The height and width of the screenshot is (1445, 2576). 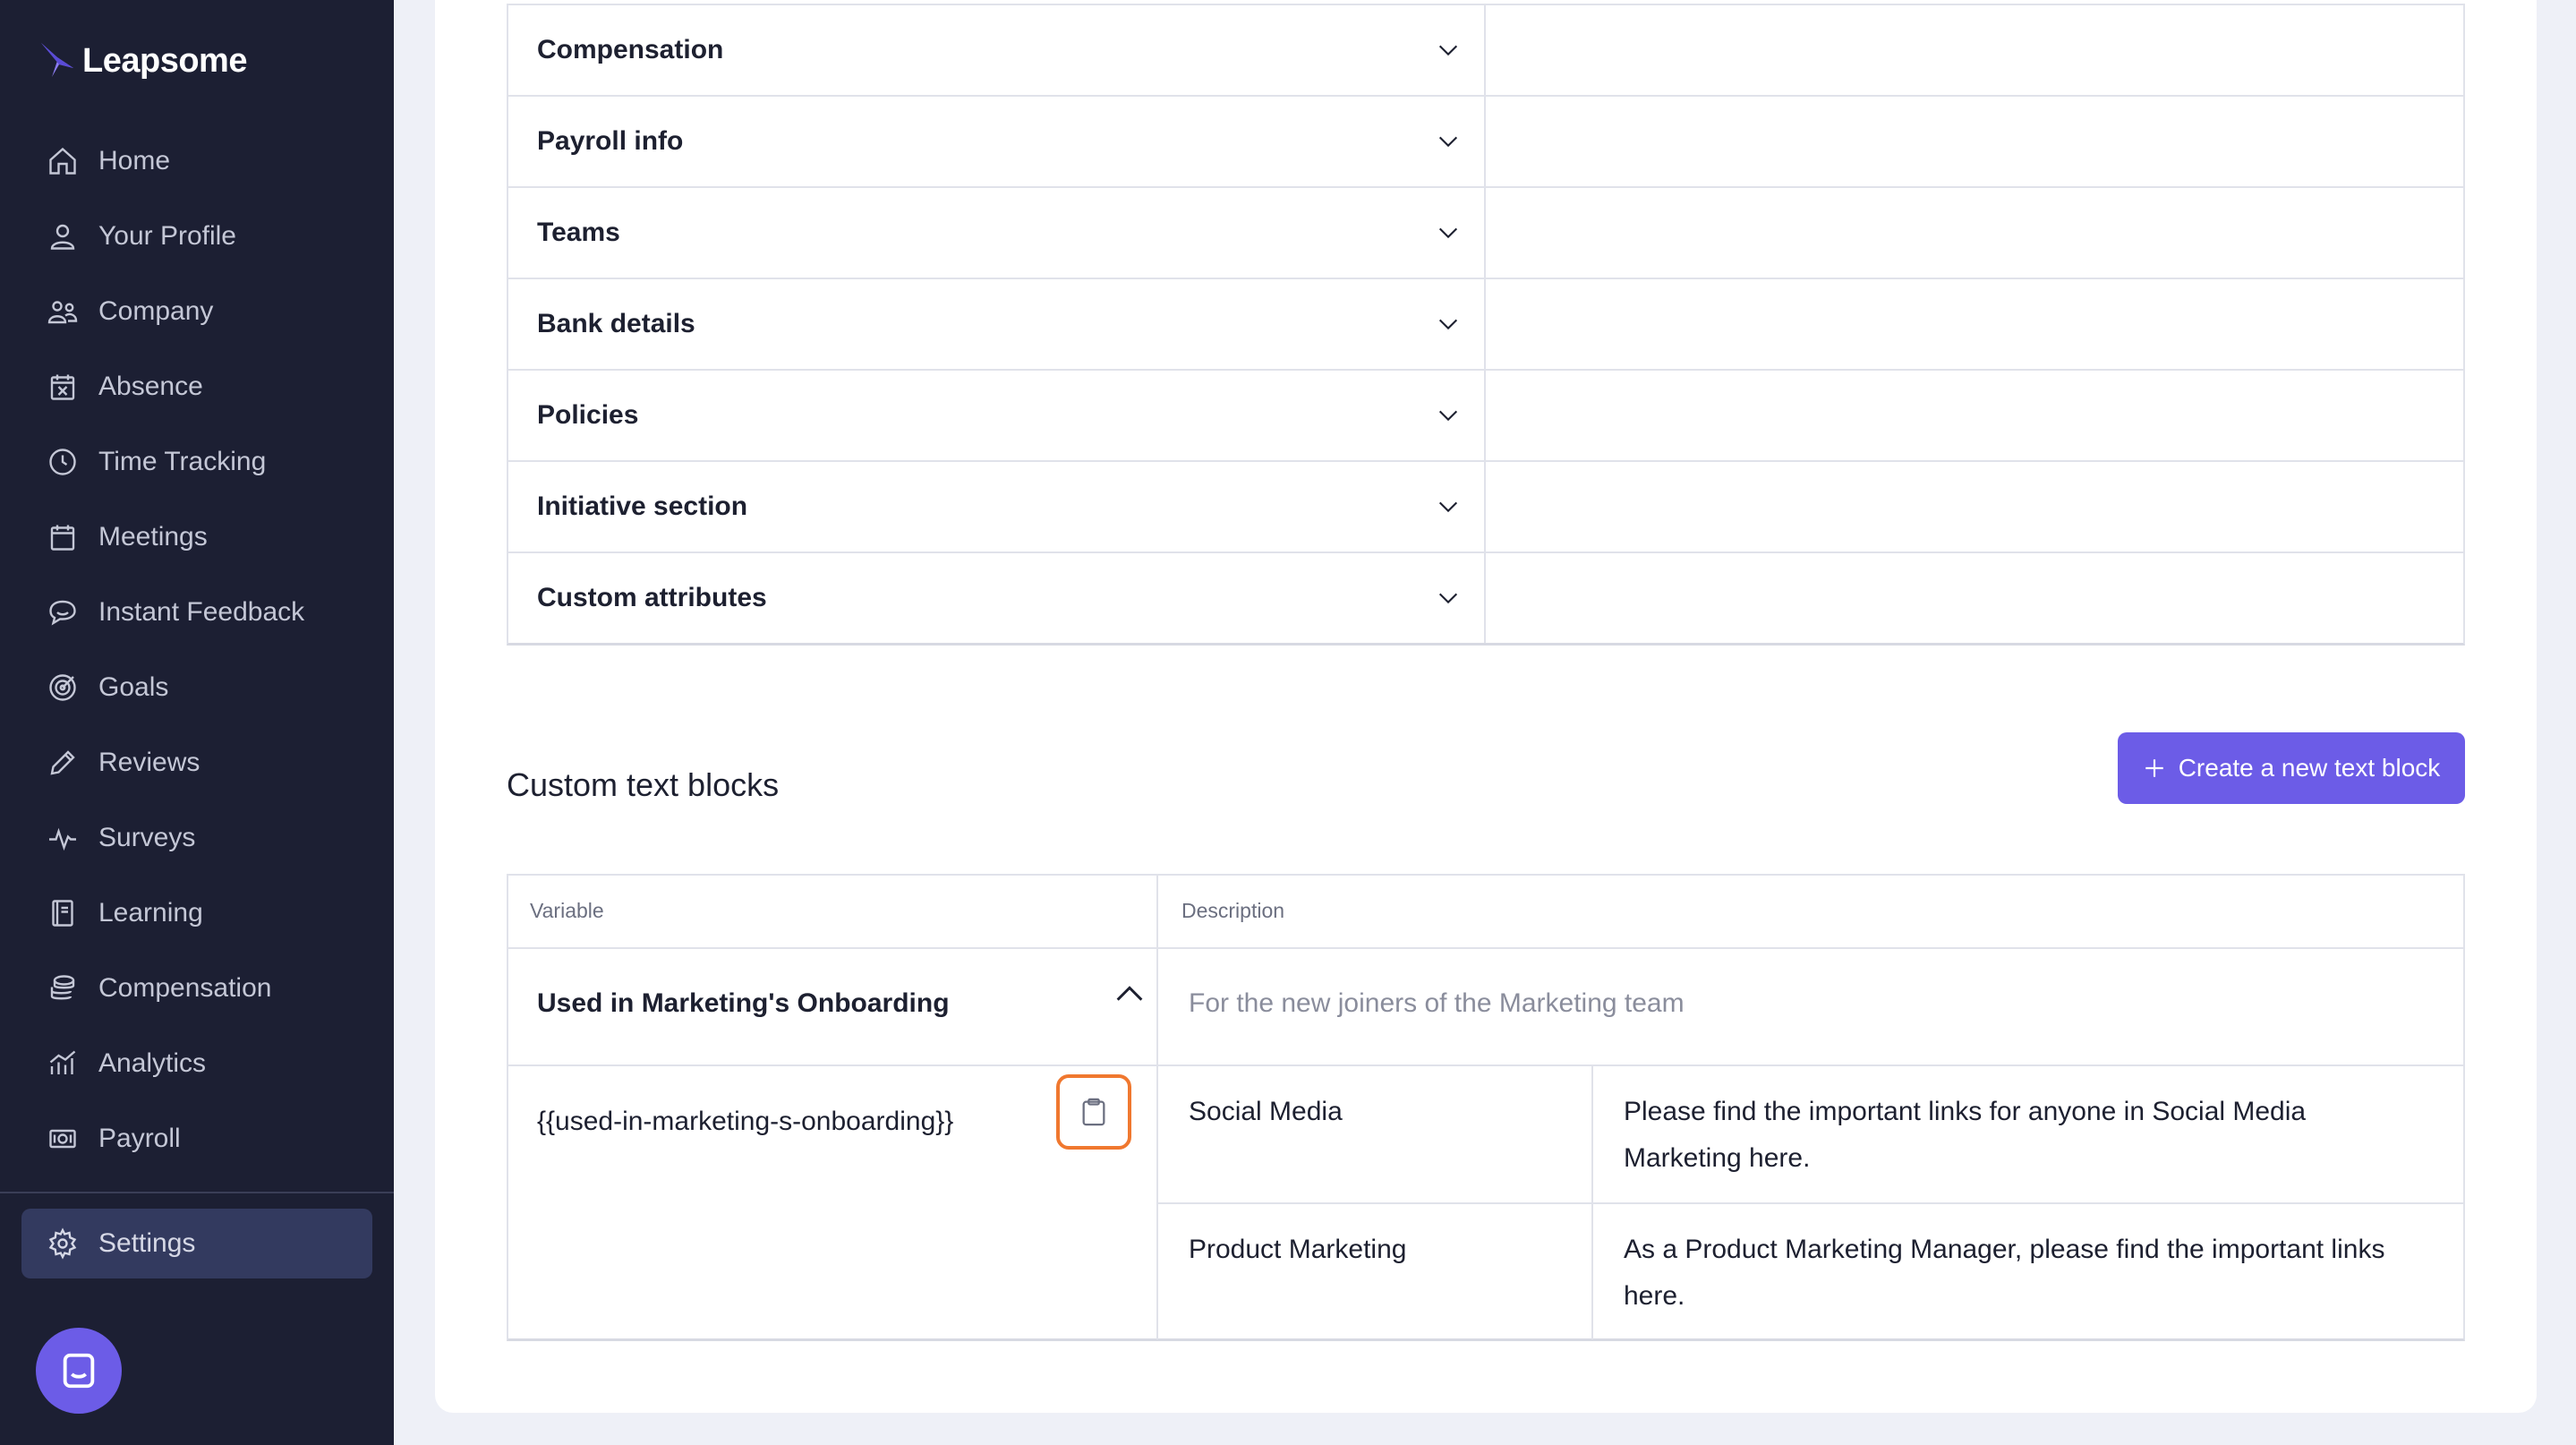 What do you see at coordinates (63, 537) in the screenshot?
I see `calendar-icon` at bounding box center [63, 537].